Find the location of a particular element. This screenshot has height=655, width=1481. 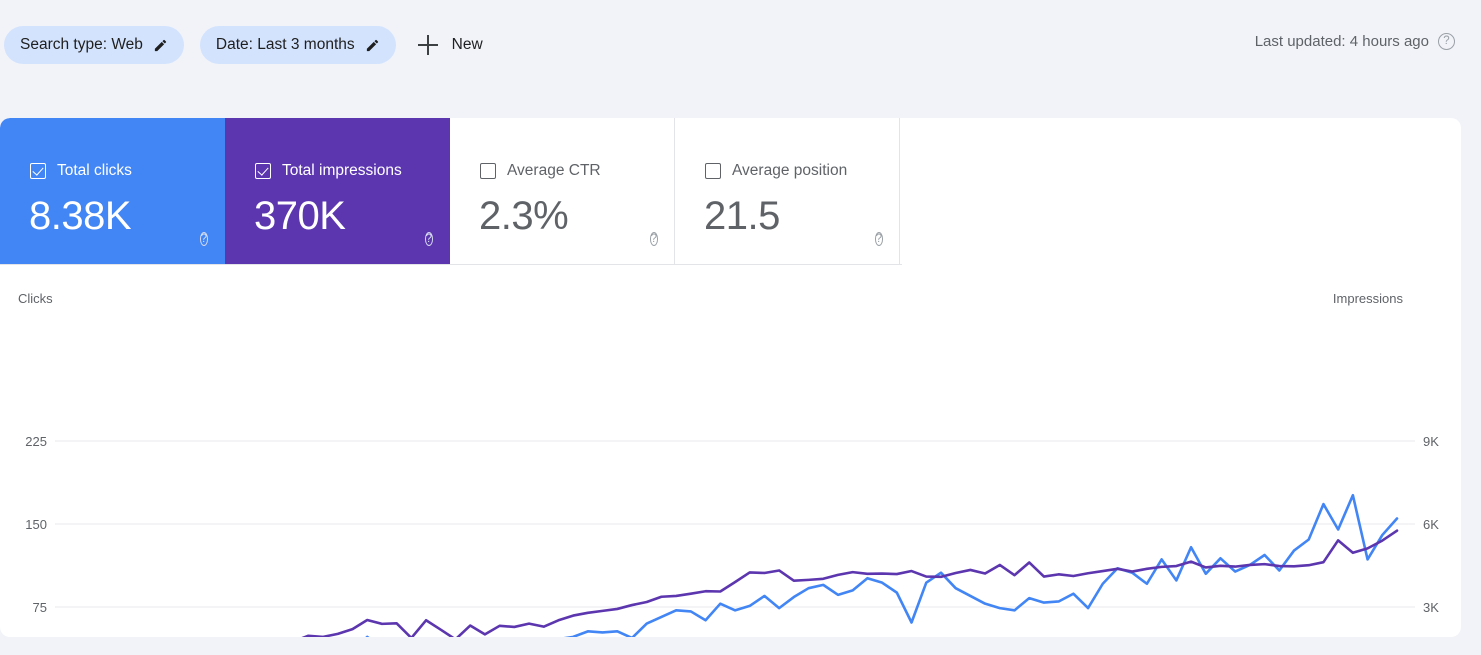

y-axis-right-tick: 6K is located at coordinates (1431, 524).